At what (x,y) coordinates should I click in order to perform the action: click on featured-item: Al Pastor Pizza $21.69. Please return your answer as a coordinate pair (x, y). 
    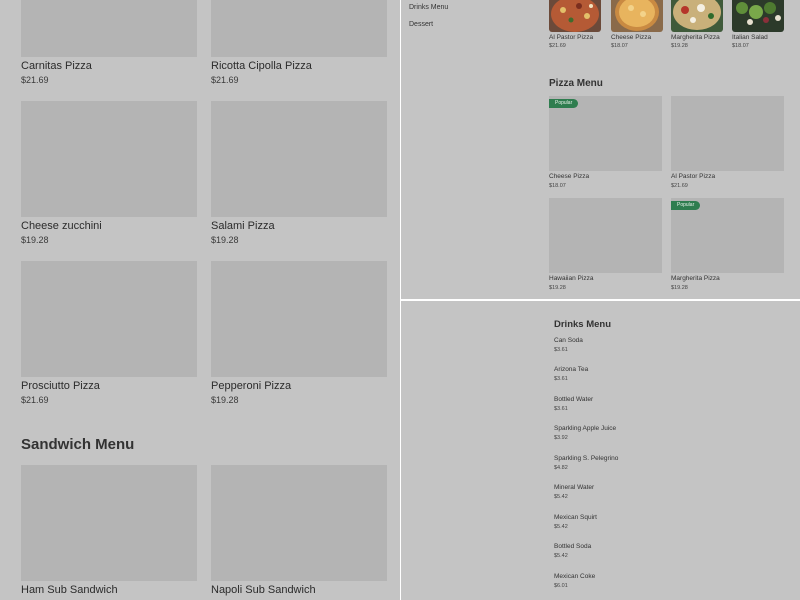
    Looking at the image, I should click on (575, 24).